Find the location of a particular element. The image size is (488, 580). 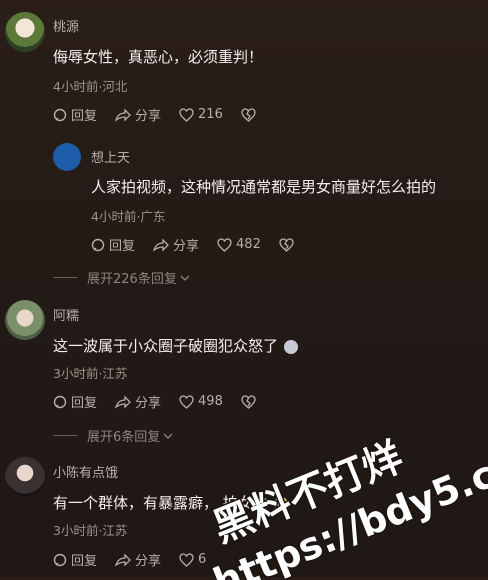

comment-text-content: 这一波属于小众圈子破圈犯众怒了 is located at coordinates (166, 346).